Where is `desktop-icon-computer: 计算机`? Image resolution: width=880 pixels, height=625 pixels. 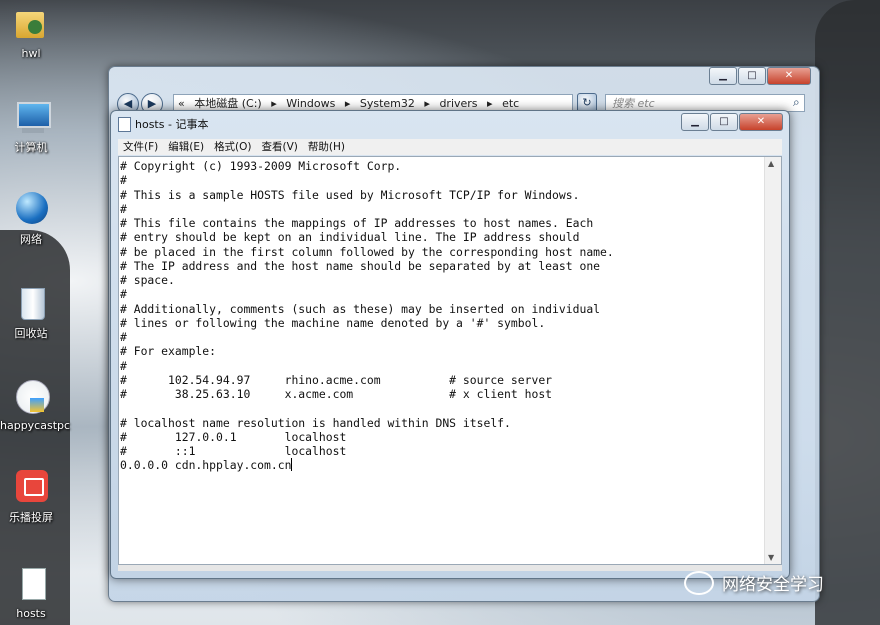 desktop-icon-computer: 计算机 is located at coordinates (31, 126).